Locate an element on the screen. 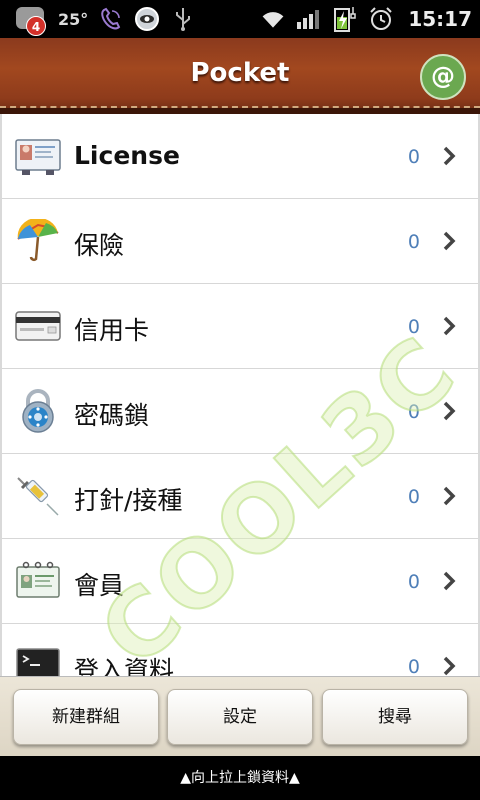 The image size is (480, 800). app-header: Pocket @ is located at coordinates (240, 76).